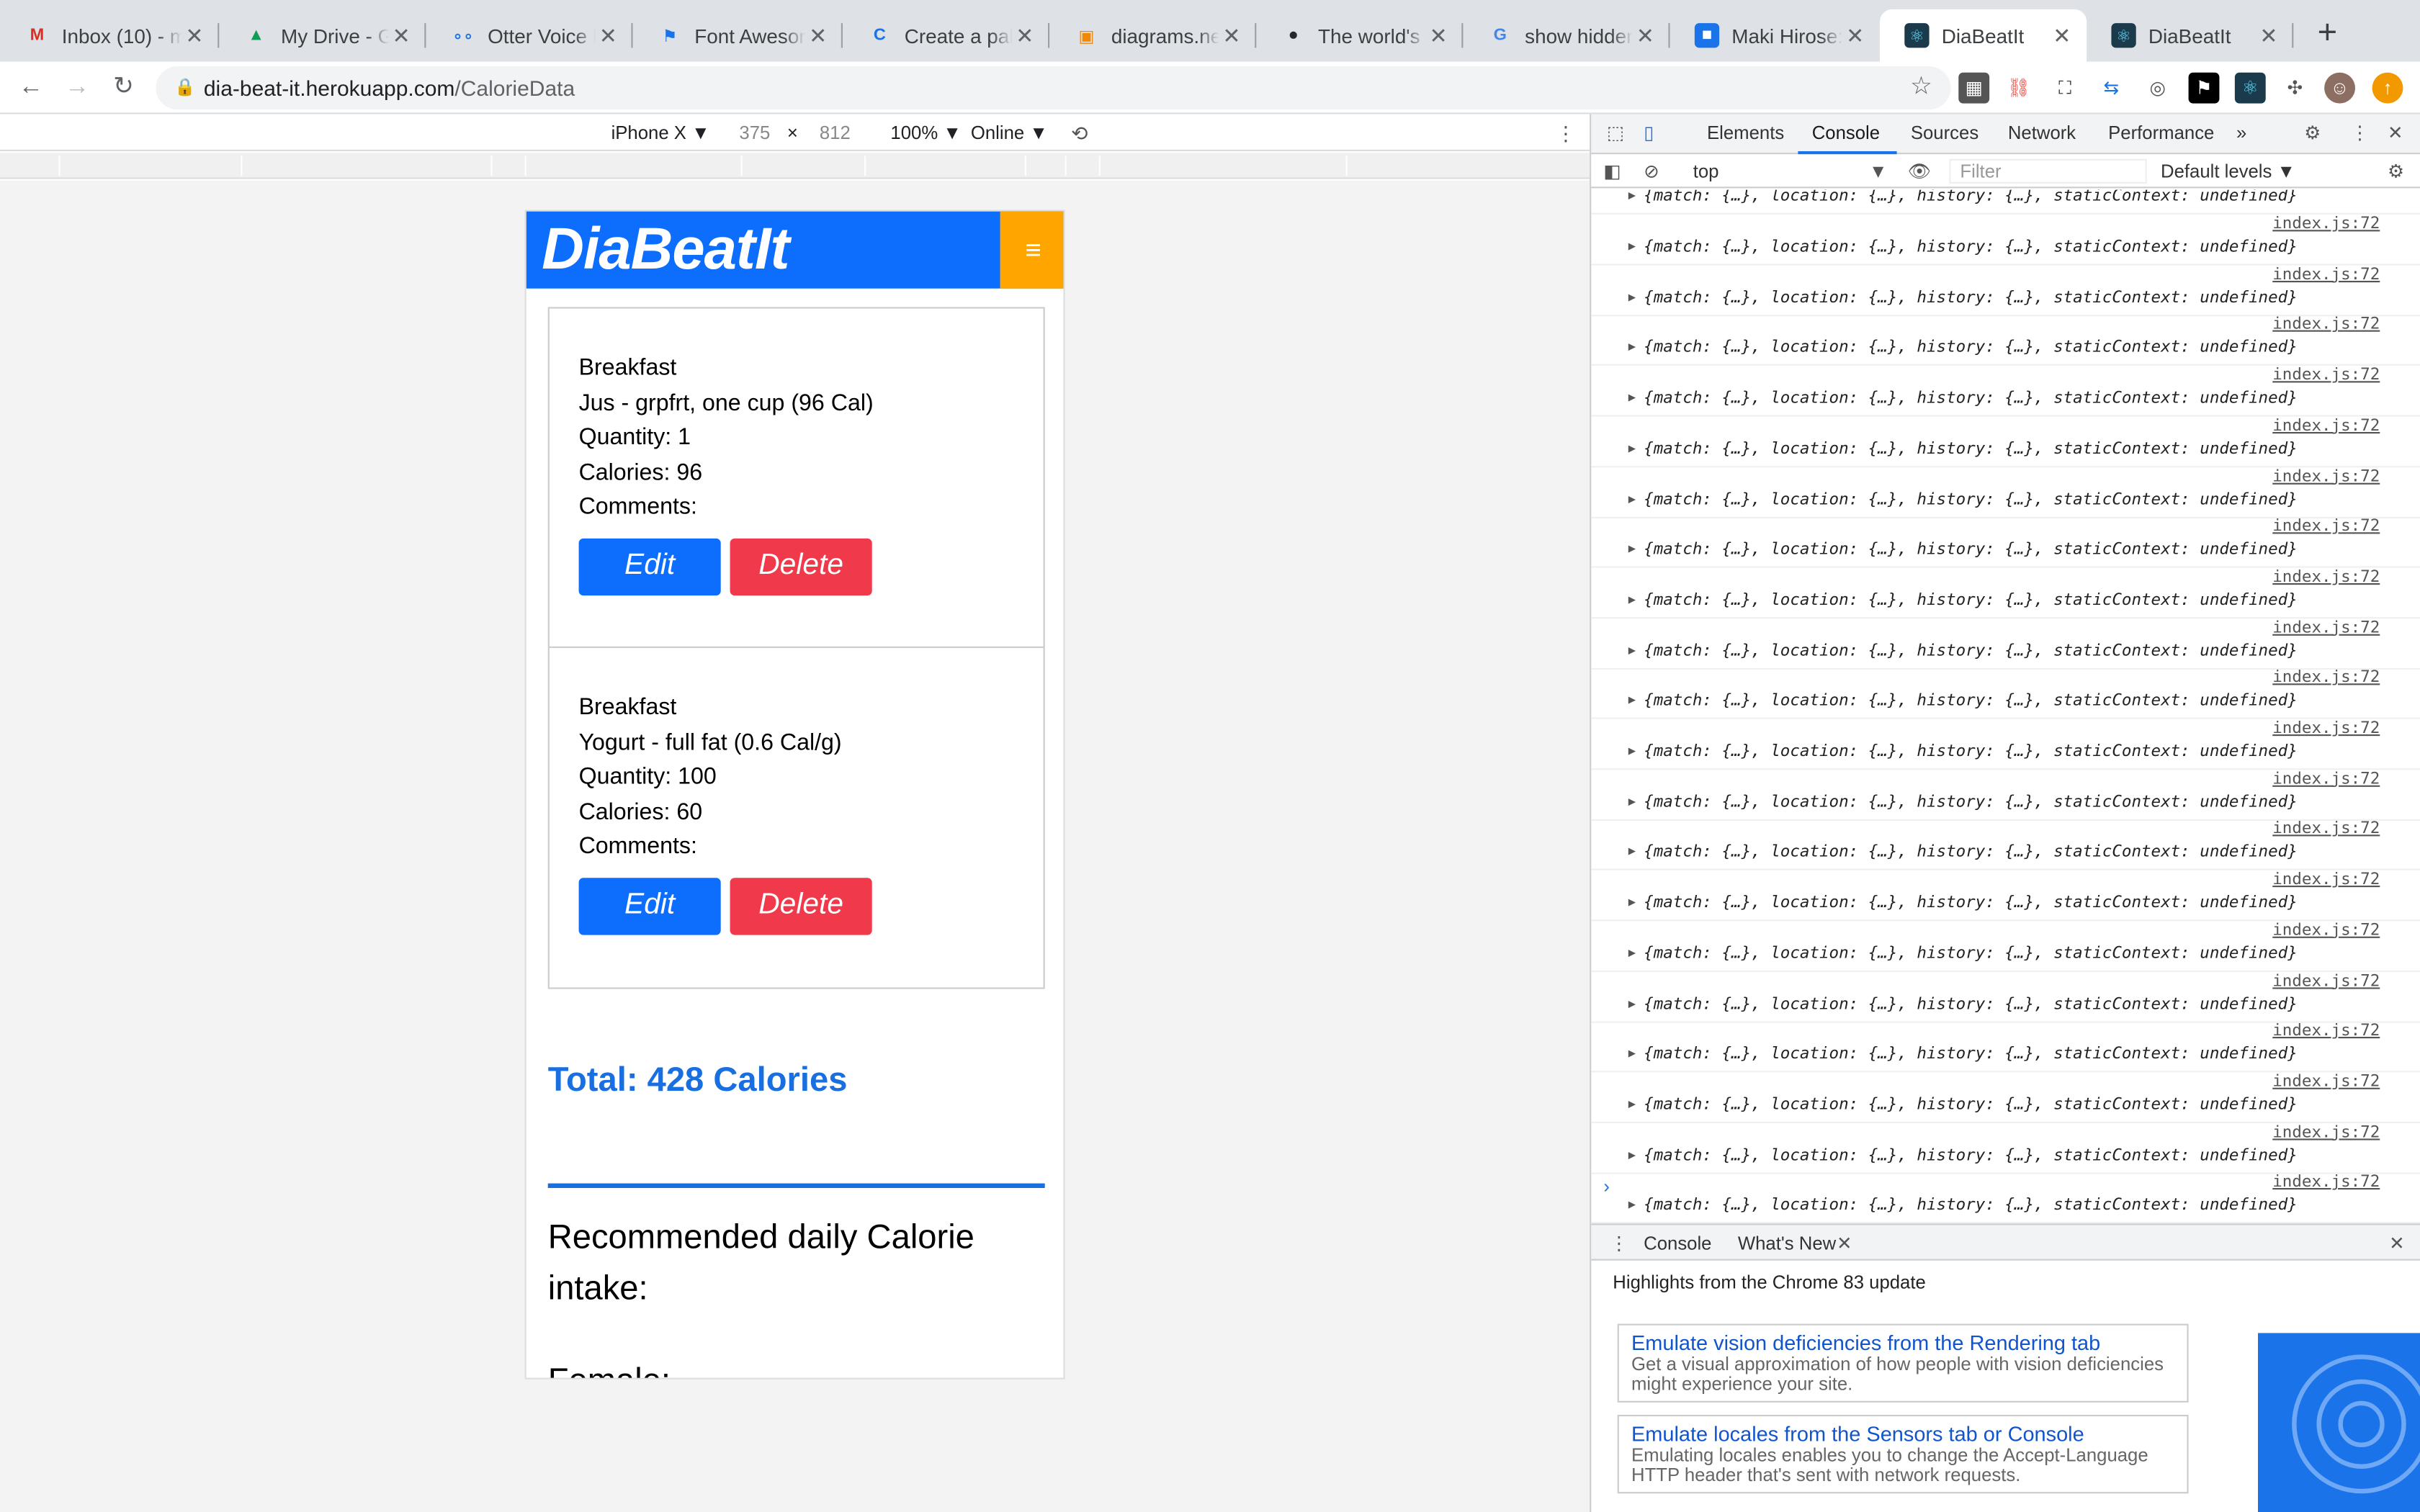 The image size is (2420, 1512). I want to click on kebab-icon: ⋮, so click(2360, 132).